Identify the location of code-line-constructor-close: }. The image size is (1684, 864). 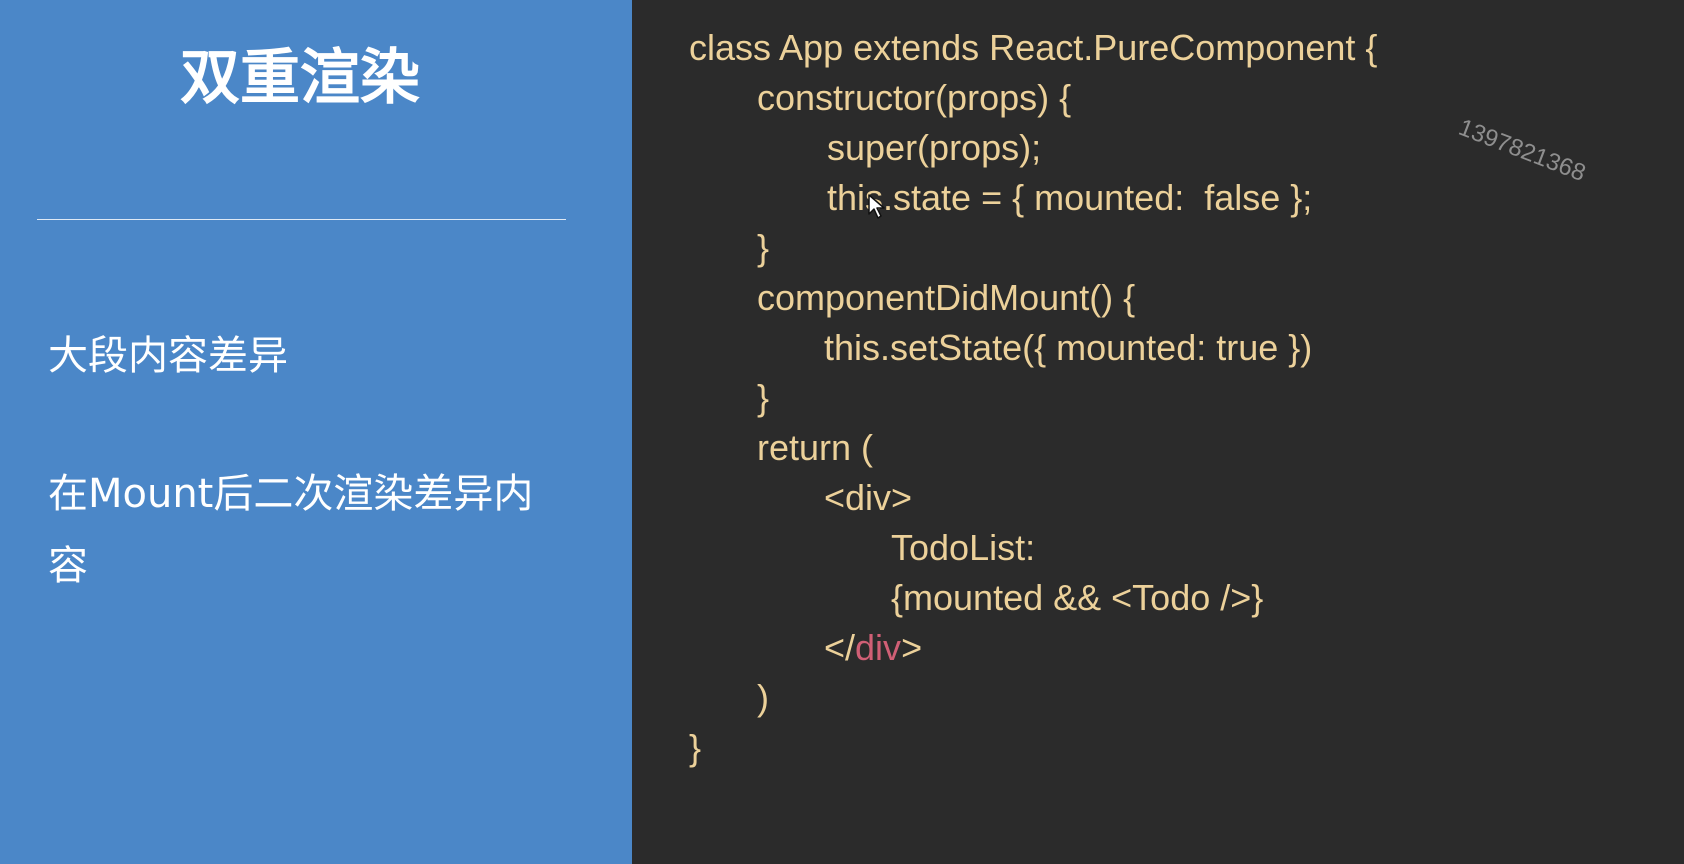
(763, 247).